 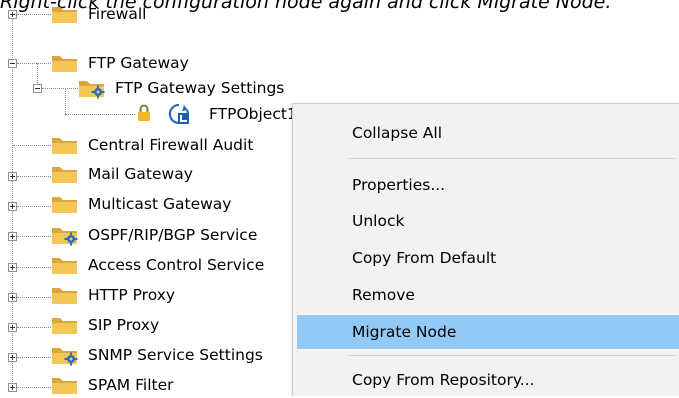 What do you see at coordinates (179, 114) in the screenshot?
I see `config-object-icon` at bounding box center [179, 114].